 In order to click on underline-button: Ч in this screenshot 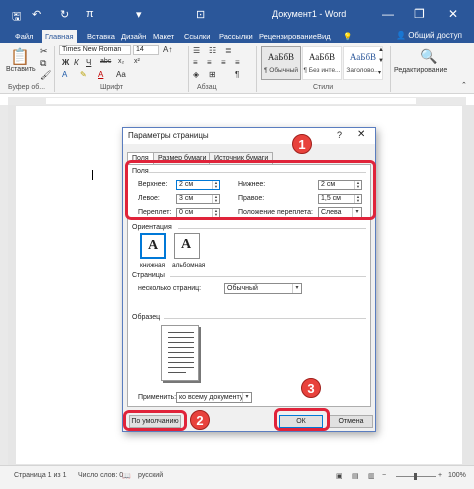, I will do `click(88, 62)`.